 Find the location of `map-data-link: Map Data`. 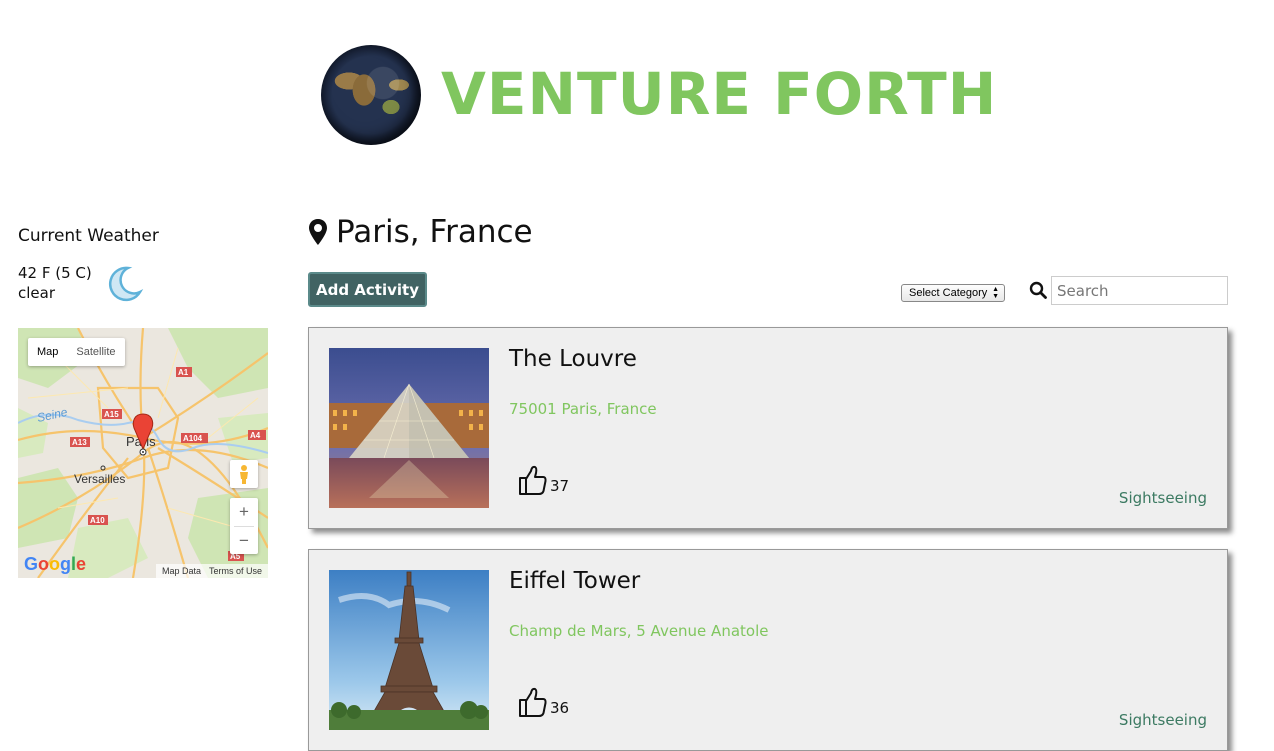

map-data-link: Map Data is located at coordinates (181, 571).